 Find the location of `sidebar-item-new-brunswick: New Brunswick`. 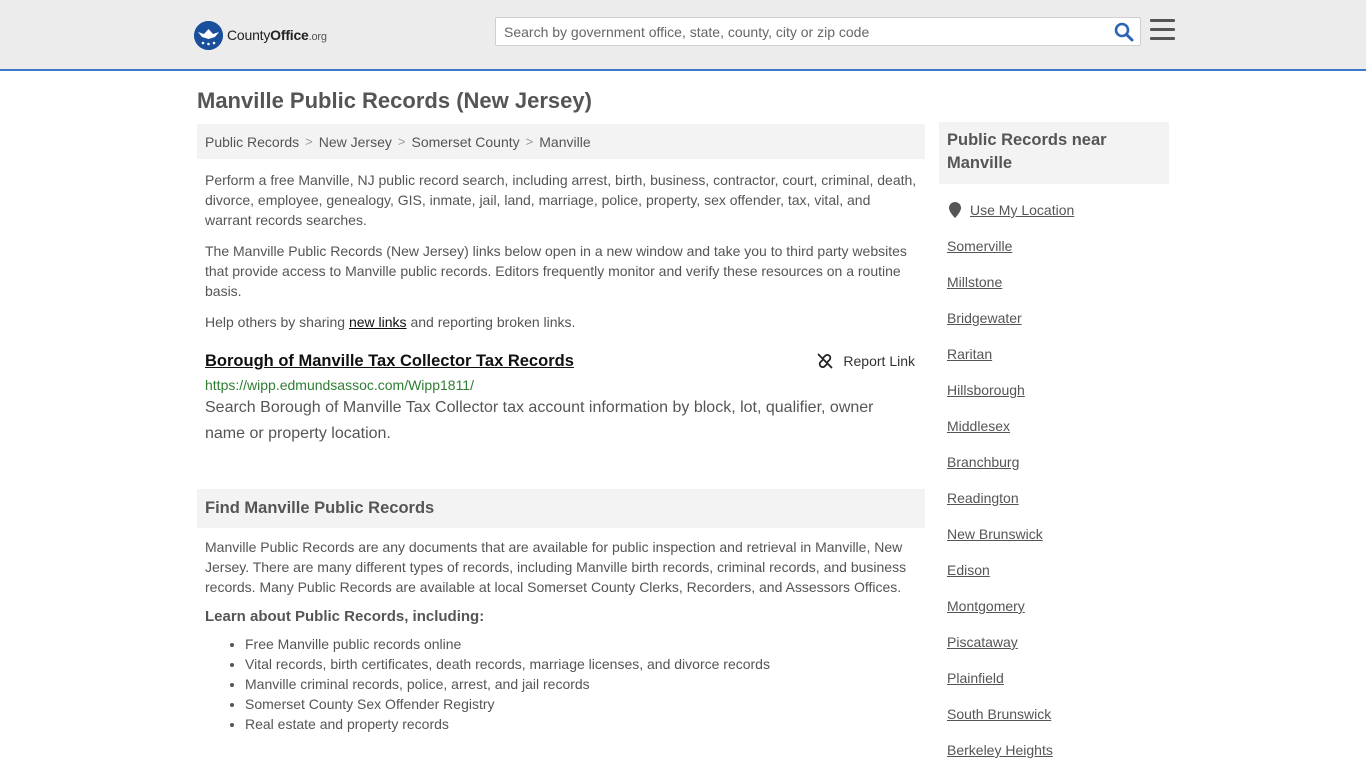

sidebar-item-new-brunswick: New Brunswick is located at coordinates (1054, 534).